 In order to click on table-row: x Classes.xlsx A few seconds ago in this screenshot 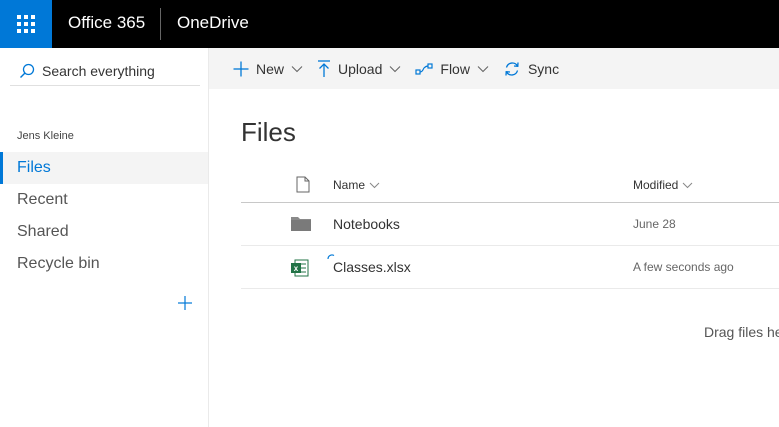, I will do `click(510, 267)`.